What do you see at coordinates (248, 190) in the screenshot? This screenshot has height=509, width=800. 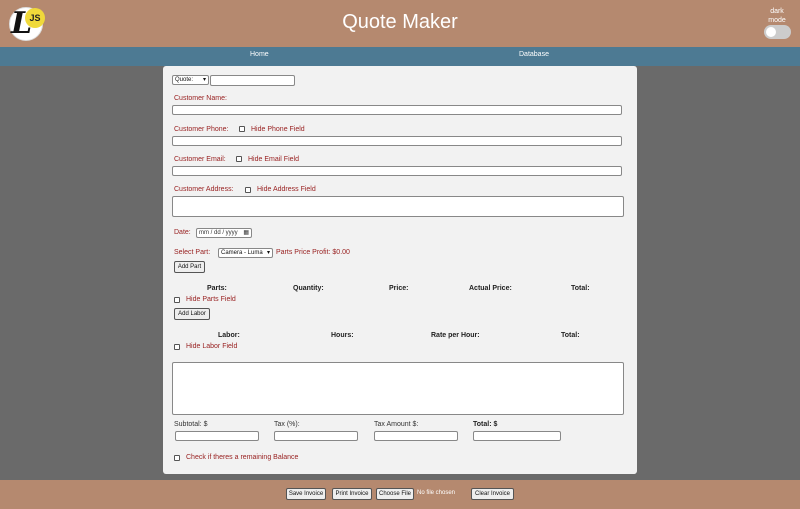 I see `hide-address-checkbox` at bounding box center [248, 190].